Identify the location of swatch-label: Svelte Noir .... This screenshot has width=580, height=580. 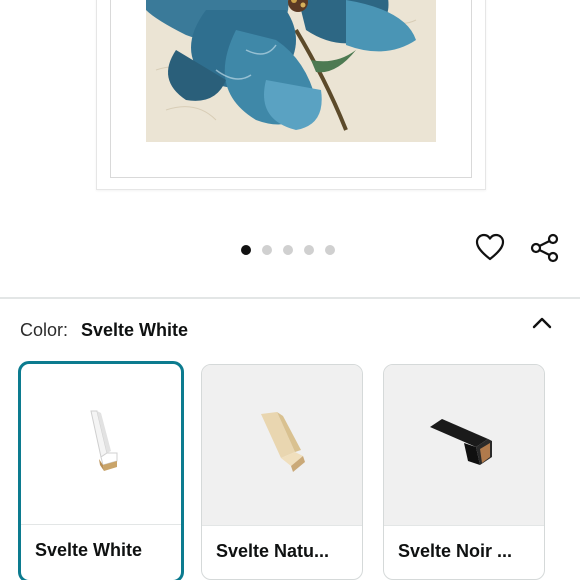
(455, 551).